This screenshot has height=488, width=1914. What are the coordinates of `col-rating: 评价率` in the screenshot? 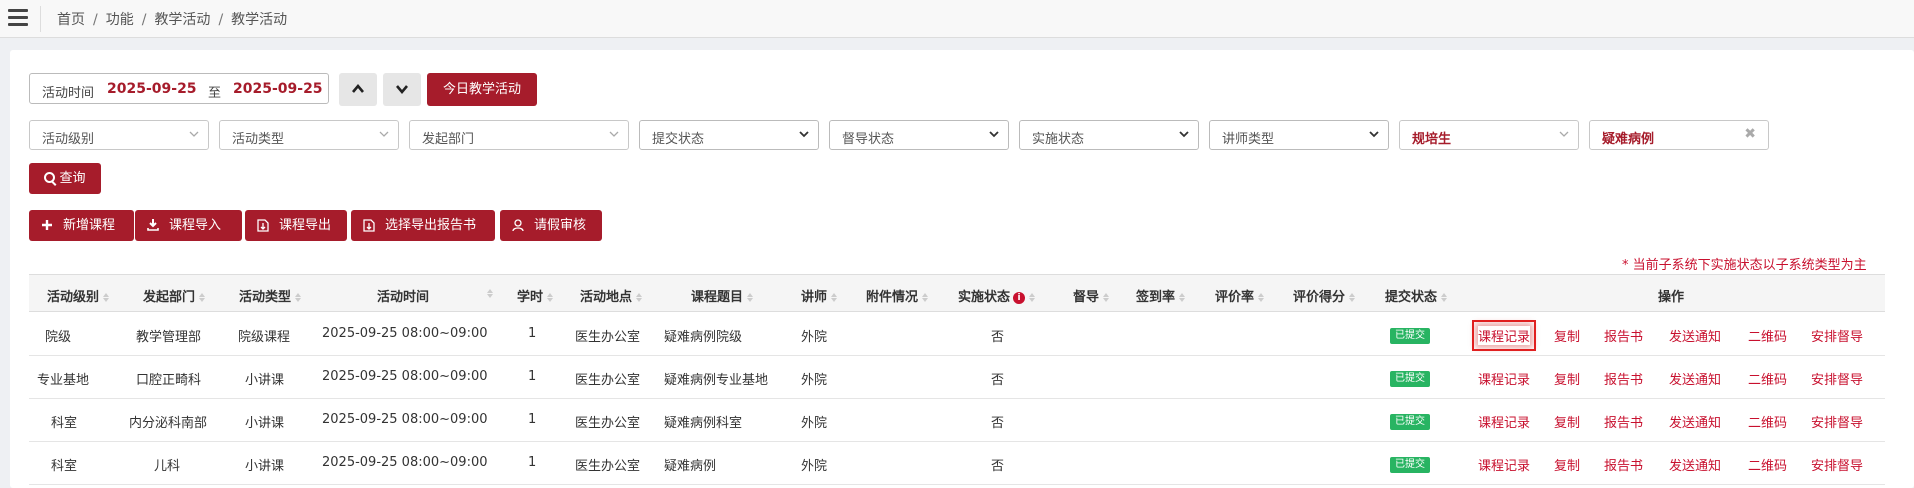 It's located at (1240, 295).